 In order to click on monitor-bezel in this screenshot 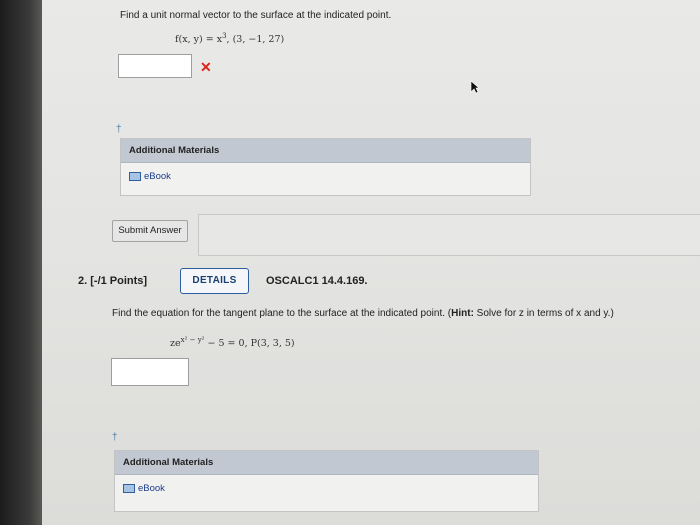, I will do `click(21, 262)`.